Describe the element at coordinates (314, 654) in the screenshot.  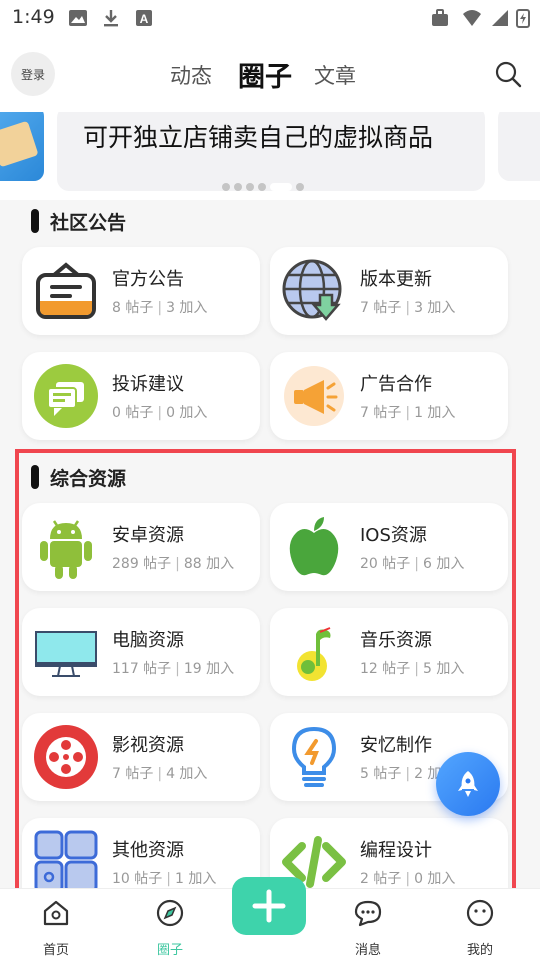
I see `music-note-icon` at that location.